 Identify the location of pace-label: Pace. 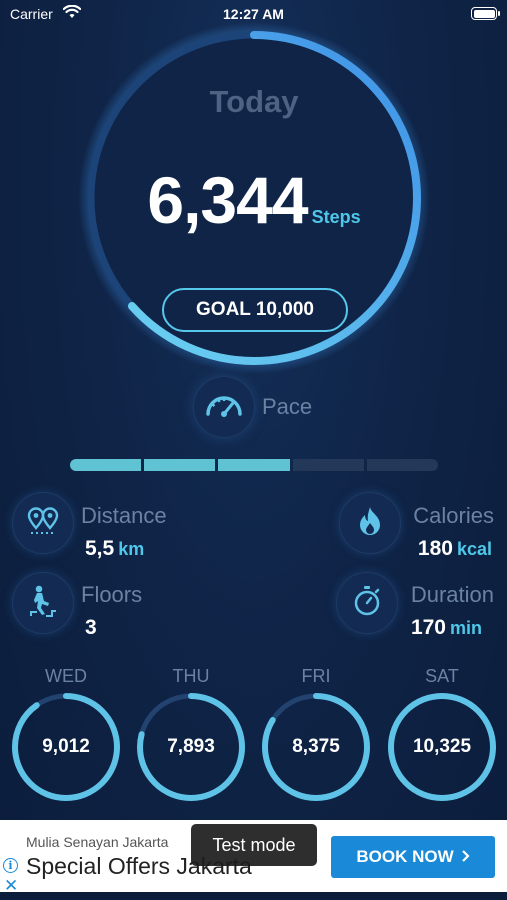
(287, 406).